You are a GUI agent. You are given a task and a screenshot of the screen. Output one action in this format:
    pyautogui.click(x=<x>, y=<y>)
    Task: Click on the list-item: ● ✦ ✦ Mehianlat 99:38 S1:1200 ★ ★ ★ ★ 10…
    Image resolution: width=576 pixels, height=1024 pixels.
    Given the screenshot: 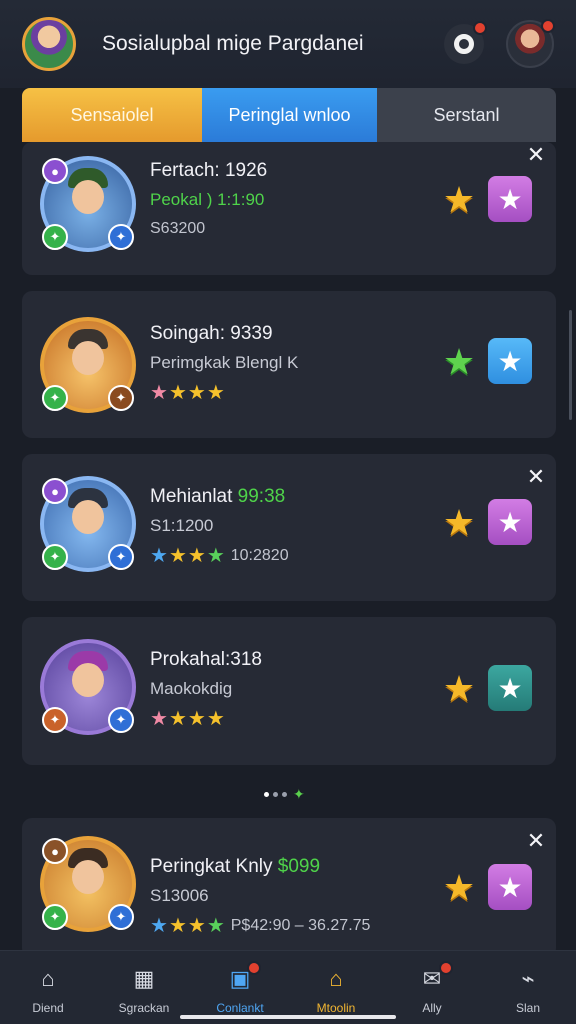 What is the action you would take?
    pyautogui.click(x=289, y=527)
    